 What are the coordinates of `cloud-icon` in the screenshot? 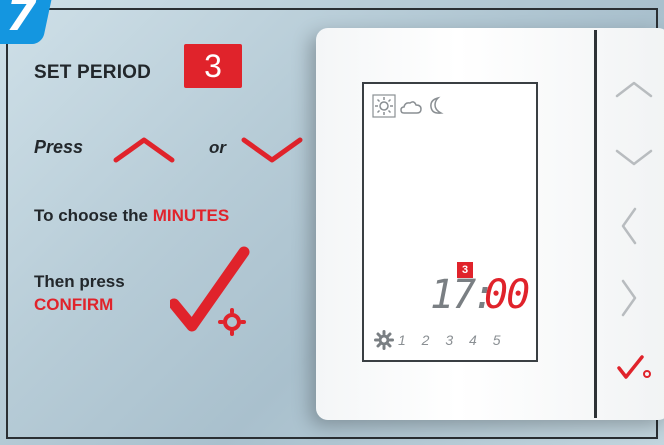 It's located at (411, 107).